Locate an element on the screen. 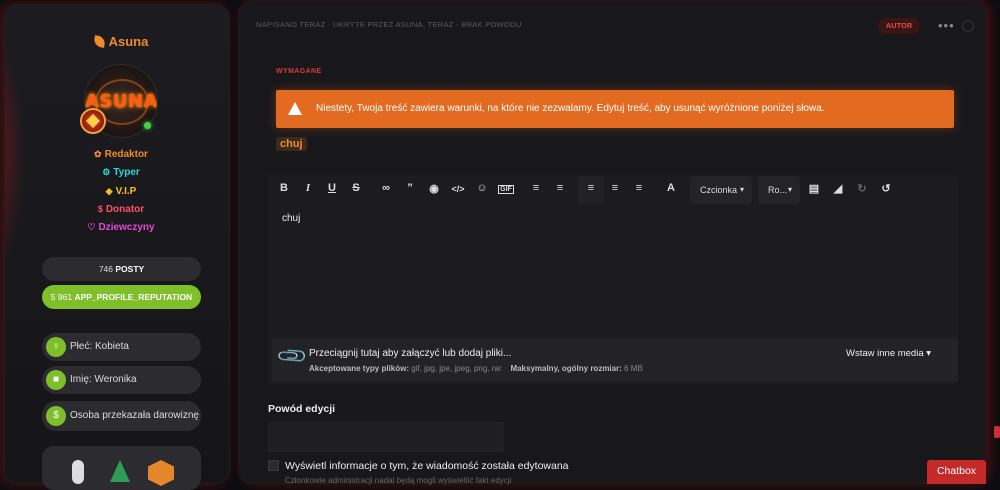  tree-icon is located at coordinates (120, 471).